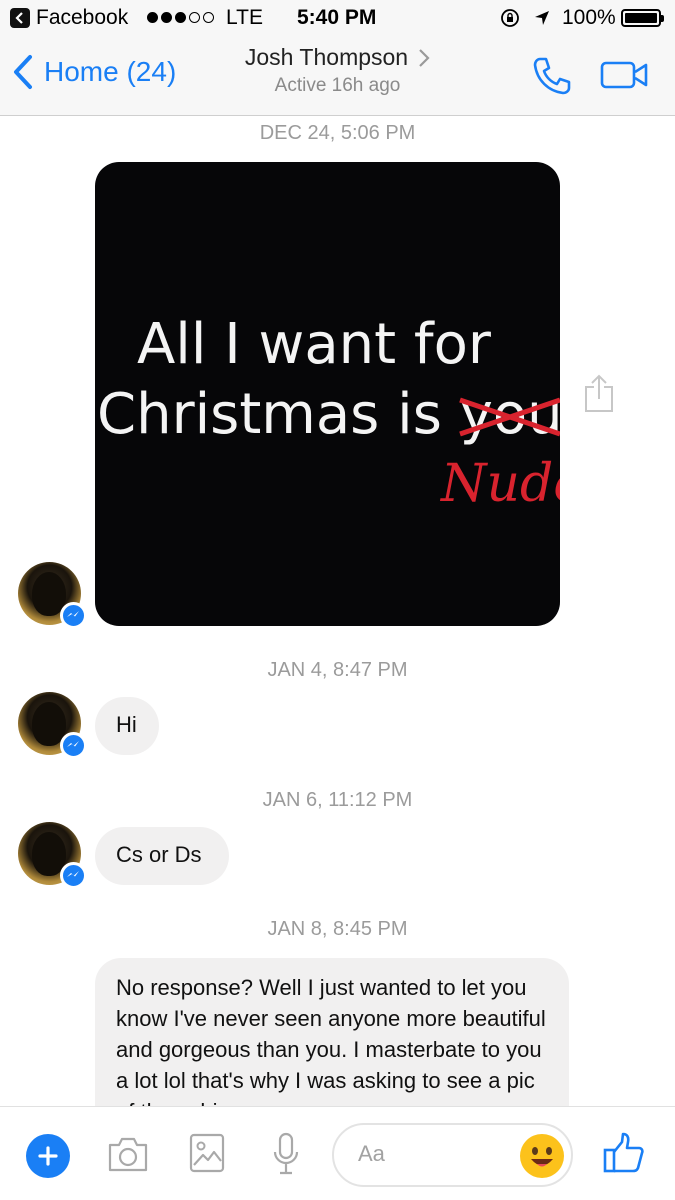  What do you see at coordinates (510, 18) in the screenshot?
I see `rotation-lock-icon` at bounding box center [510, 18].